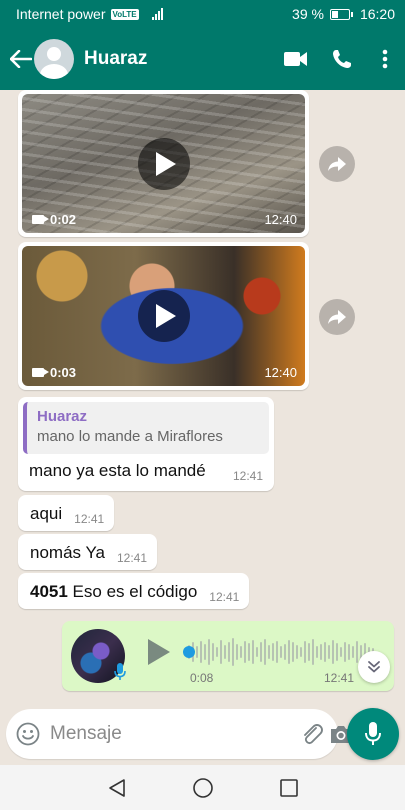 Image resolution: width=405 pixels, height=810 pixels. What do you see at coordinates (114, 591) in the screenshot?
I see `message-text: 4051 Eso es el código` at bounding box center [114, 591].